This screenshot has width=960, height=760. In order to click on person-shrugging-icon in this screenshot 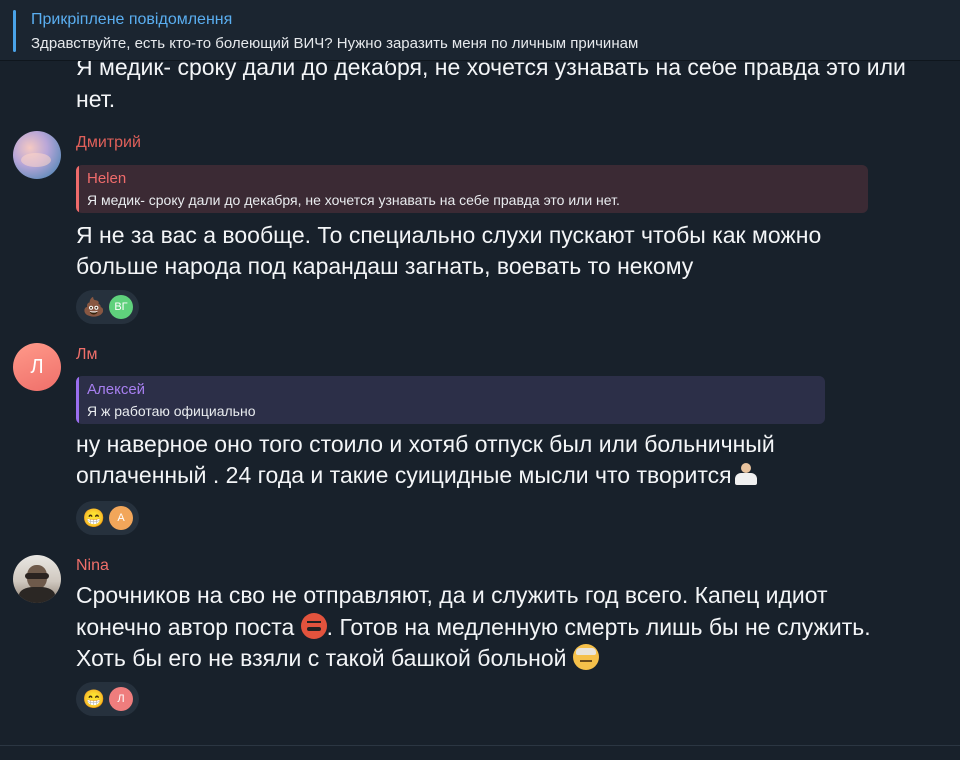, I will do `click(746, 474)`.